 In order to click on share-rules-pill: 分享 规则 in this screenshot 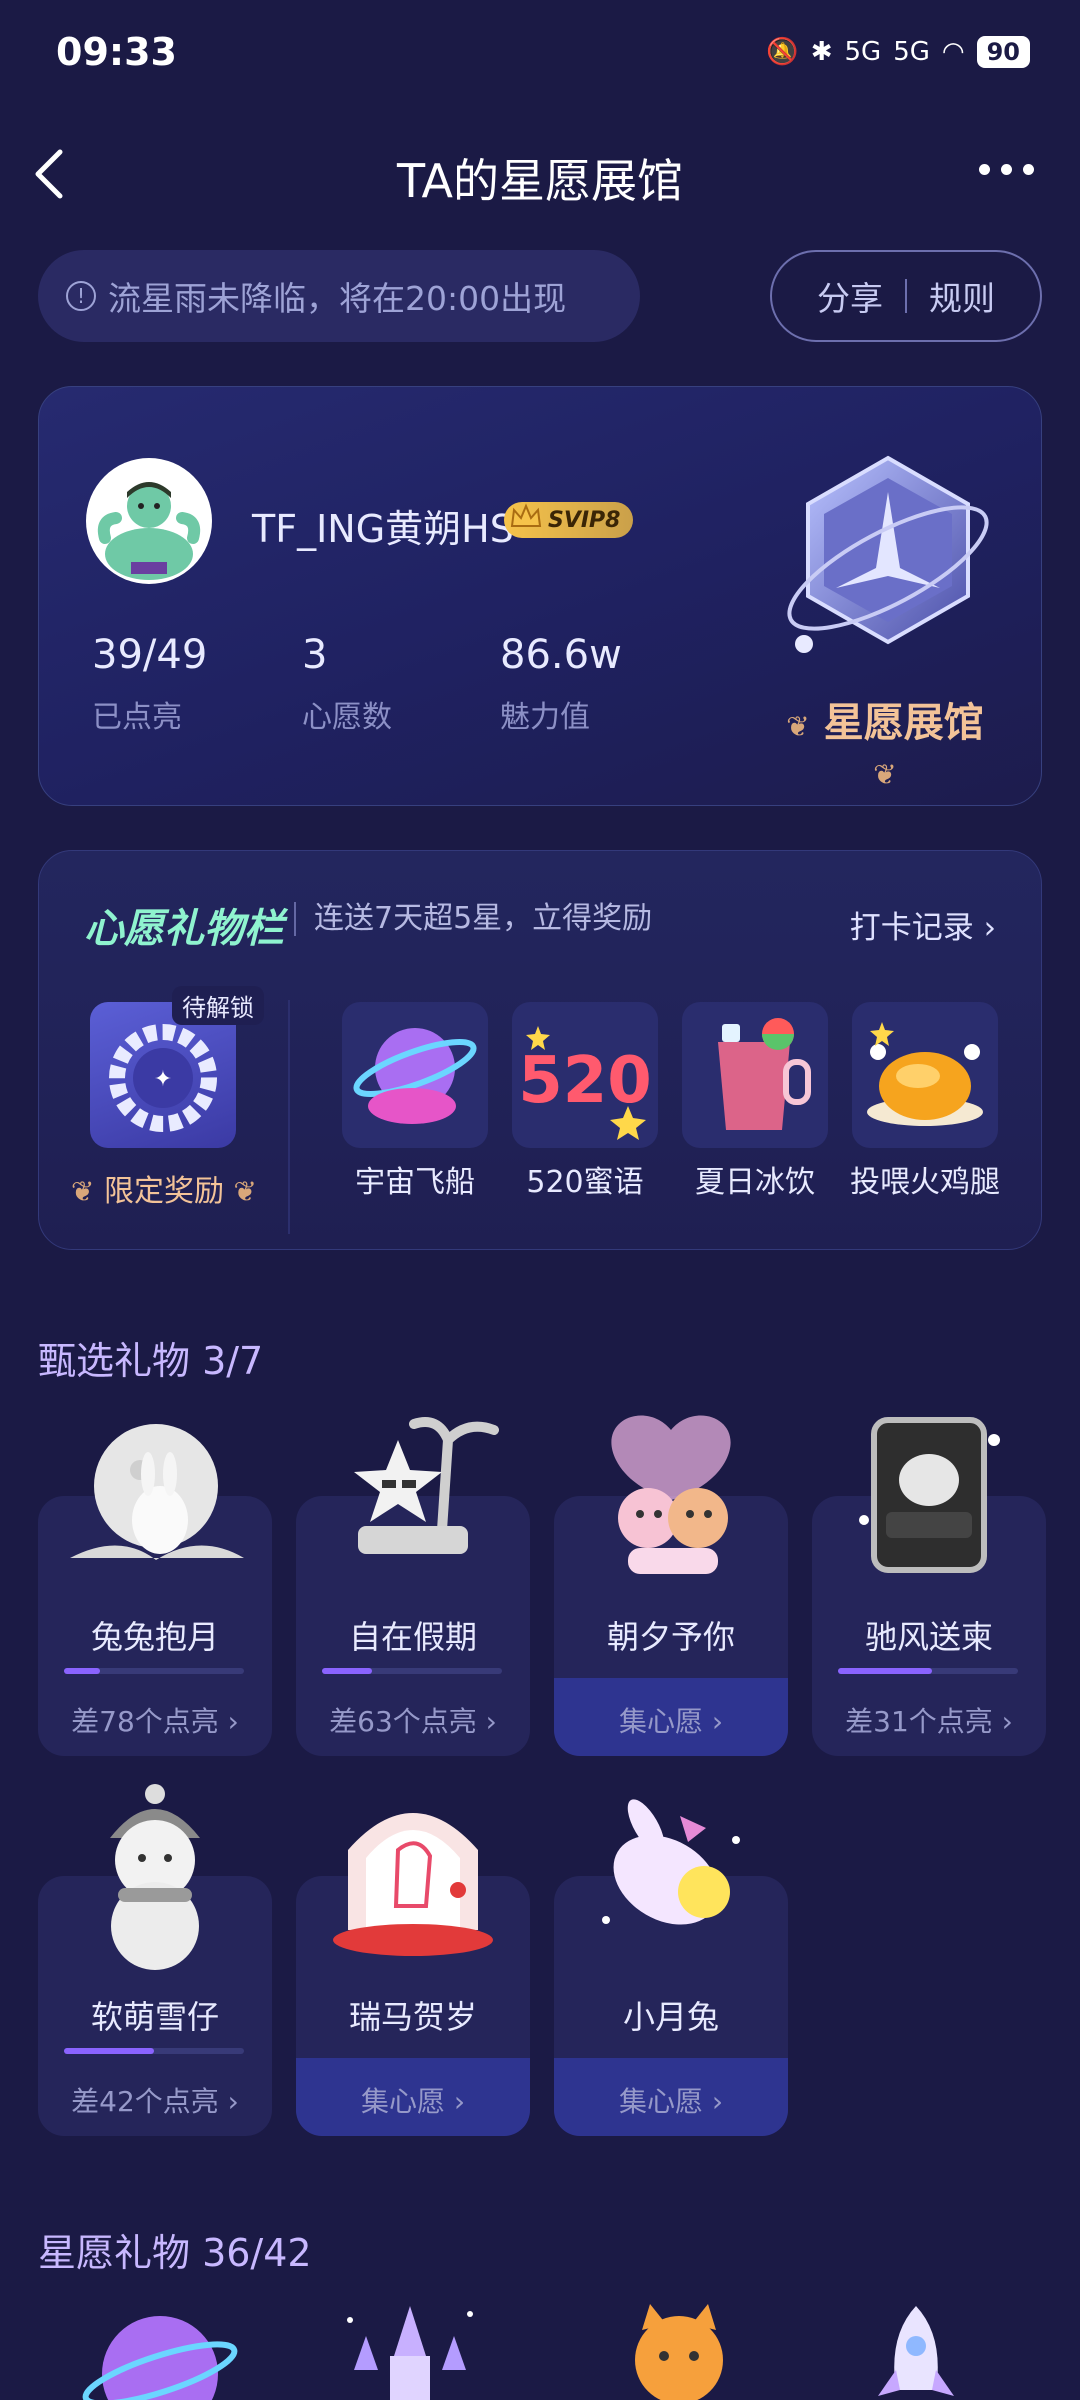, I will do `click(906, 296)`.